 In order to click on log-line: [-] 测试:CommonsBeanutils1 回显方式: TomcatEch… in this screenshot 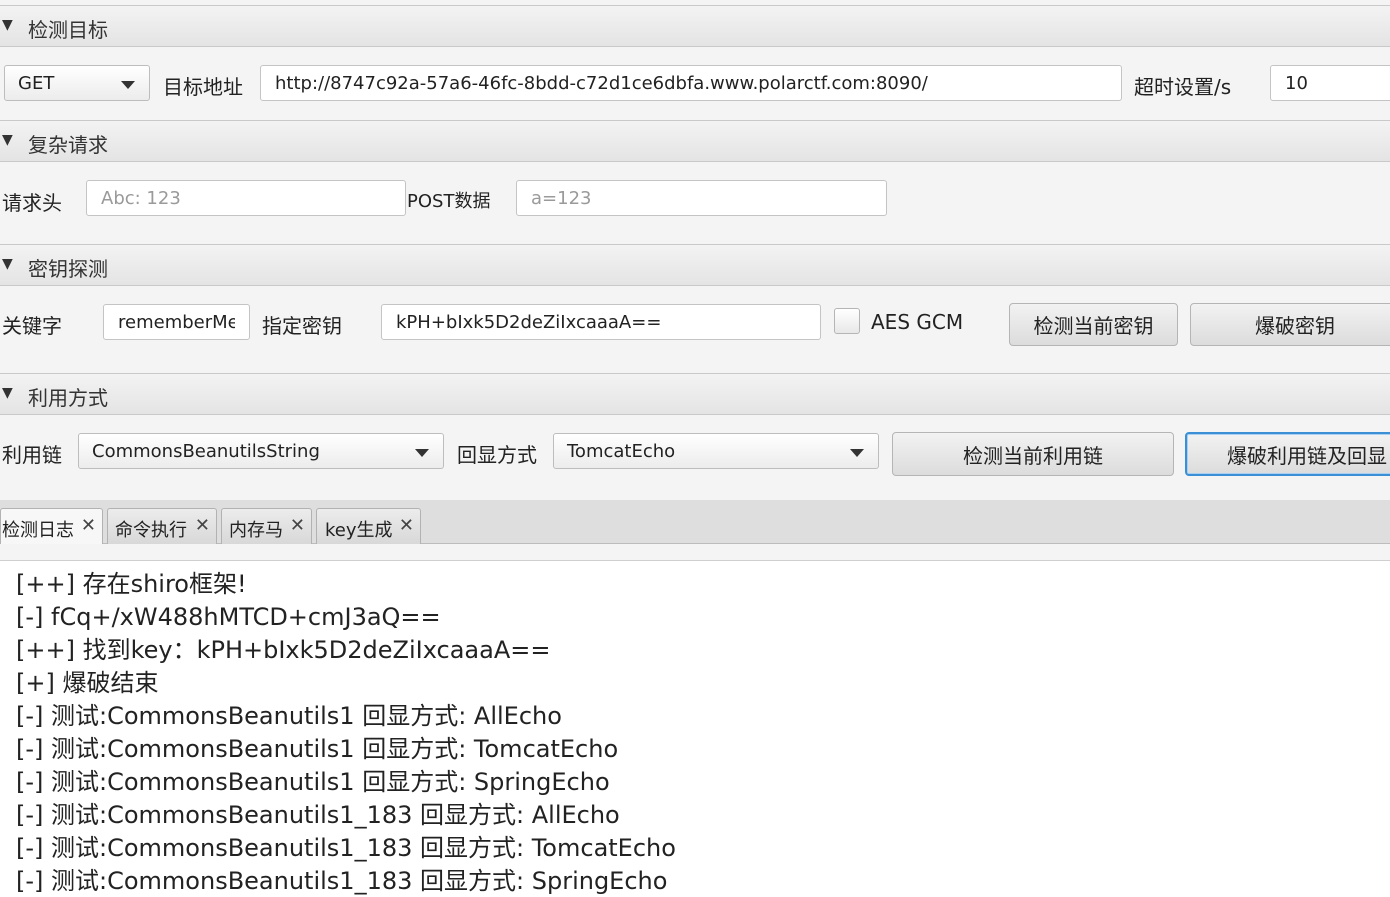, I will do `click(317, 749)`.